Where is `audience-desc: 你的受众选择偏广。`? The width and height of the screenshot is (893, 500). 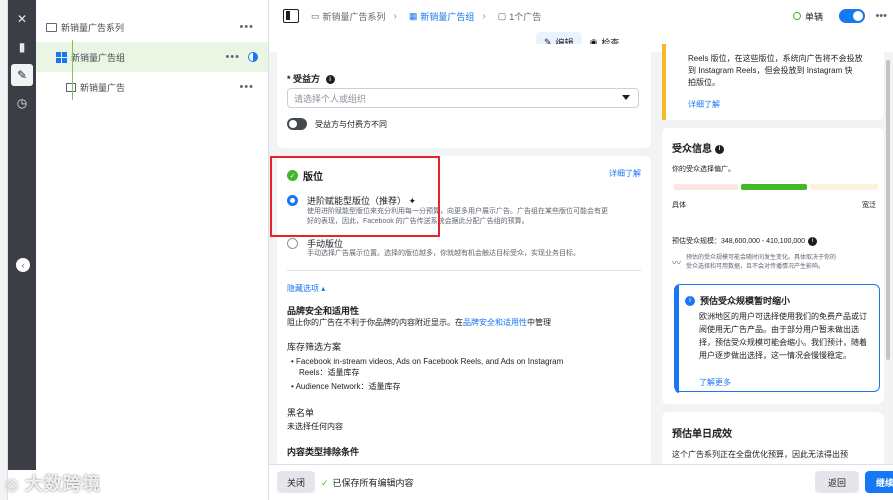
audience-desc: 你的受众选择偏广。 is located at coordinates (703, 169).